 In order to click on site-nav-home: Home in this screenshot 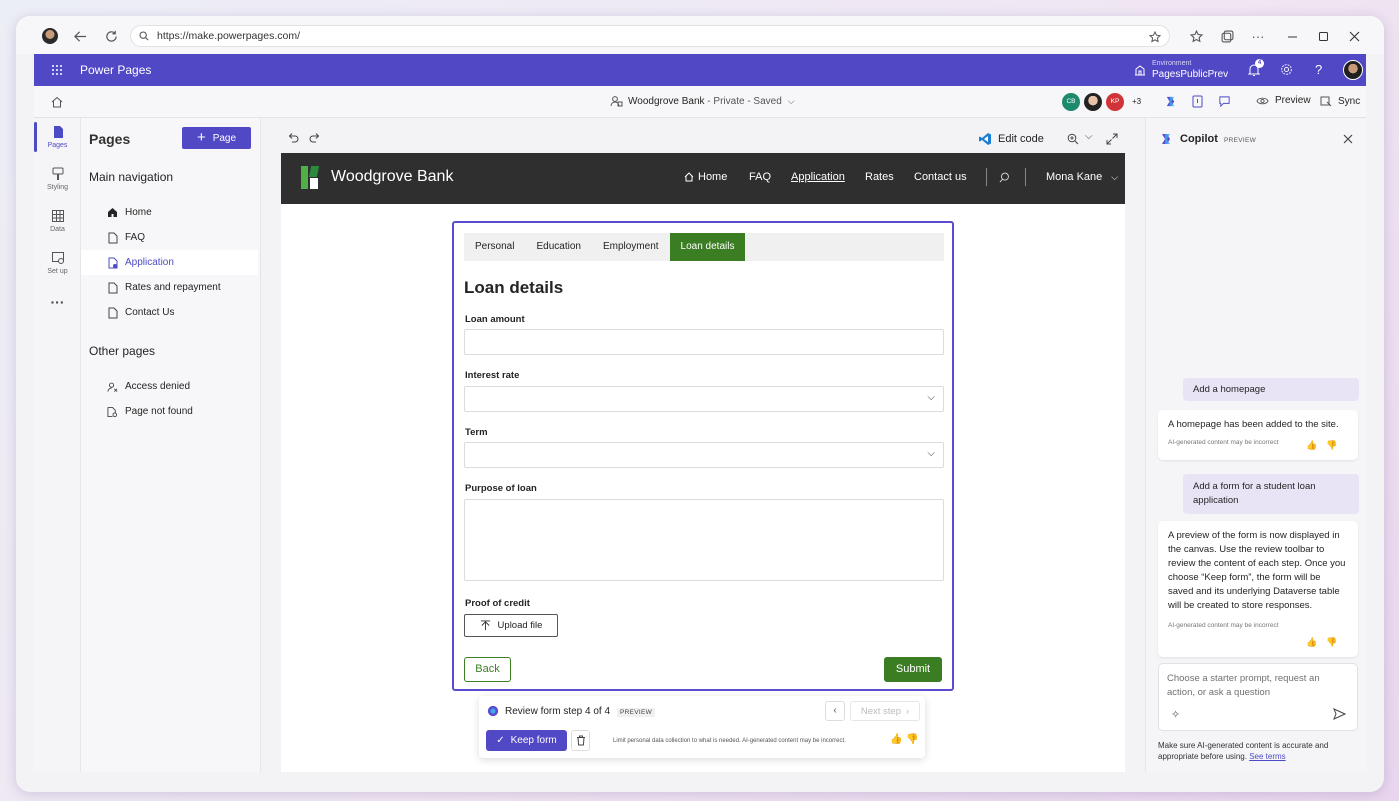, I will do `click(705, 177)`.